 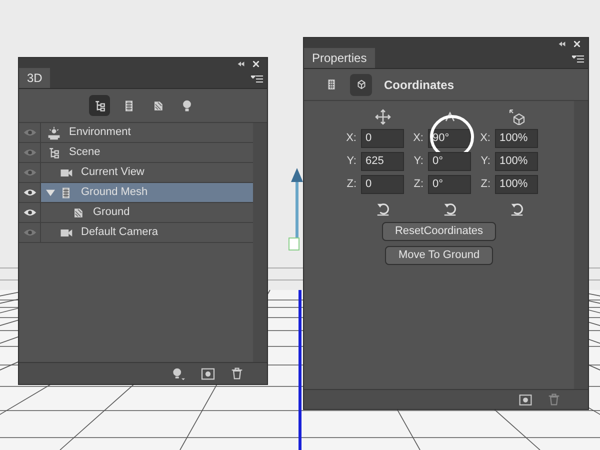 What do you see at coordinates (114, 192) in the screenshot?
I see `layer-name: Ground Mesh` at bounding box center [114, 192].